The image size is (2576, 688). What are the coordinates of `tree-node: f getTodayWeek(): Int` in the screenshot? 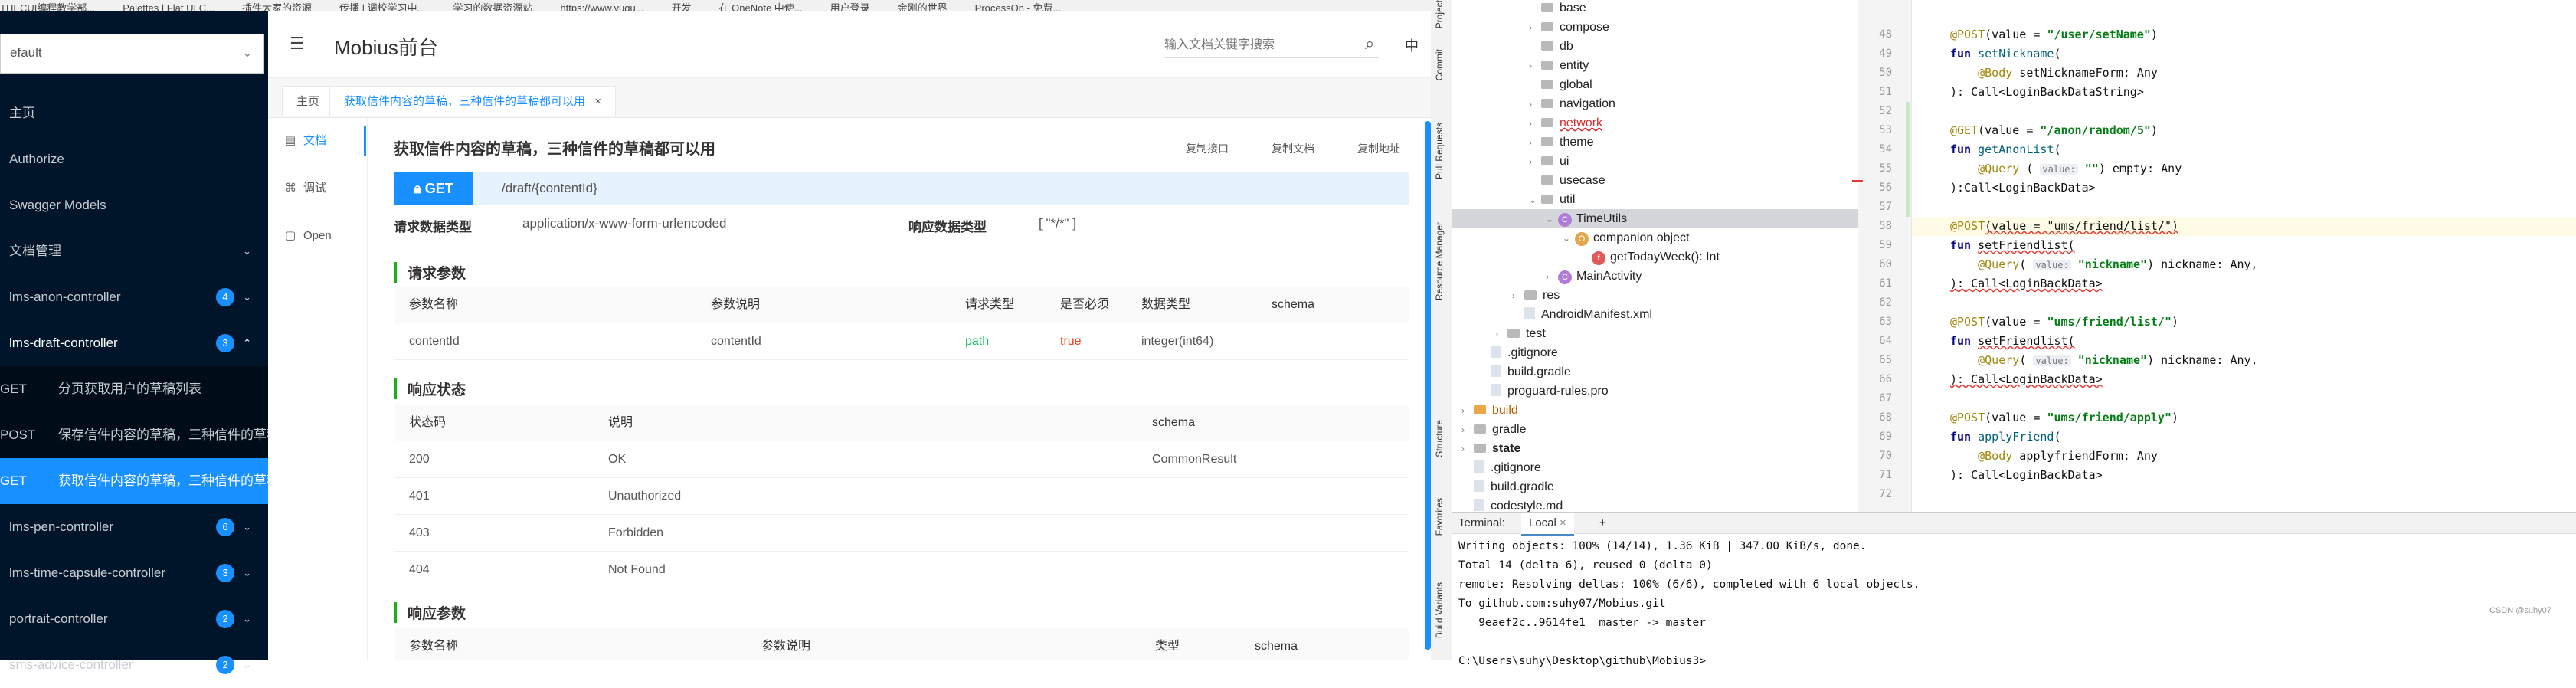 It's located at (1655, 257).